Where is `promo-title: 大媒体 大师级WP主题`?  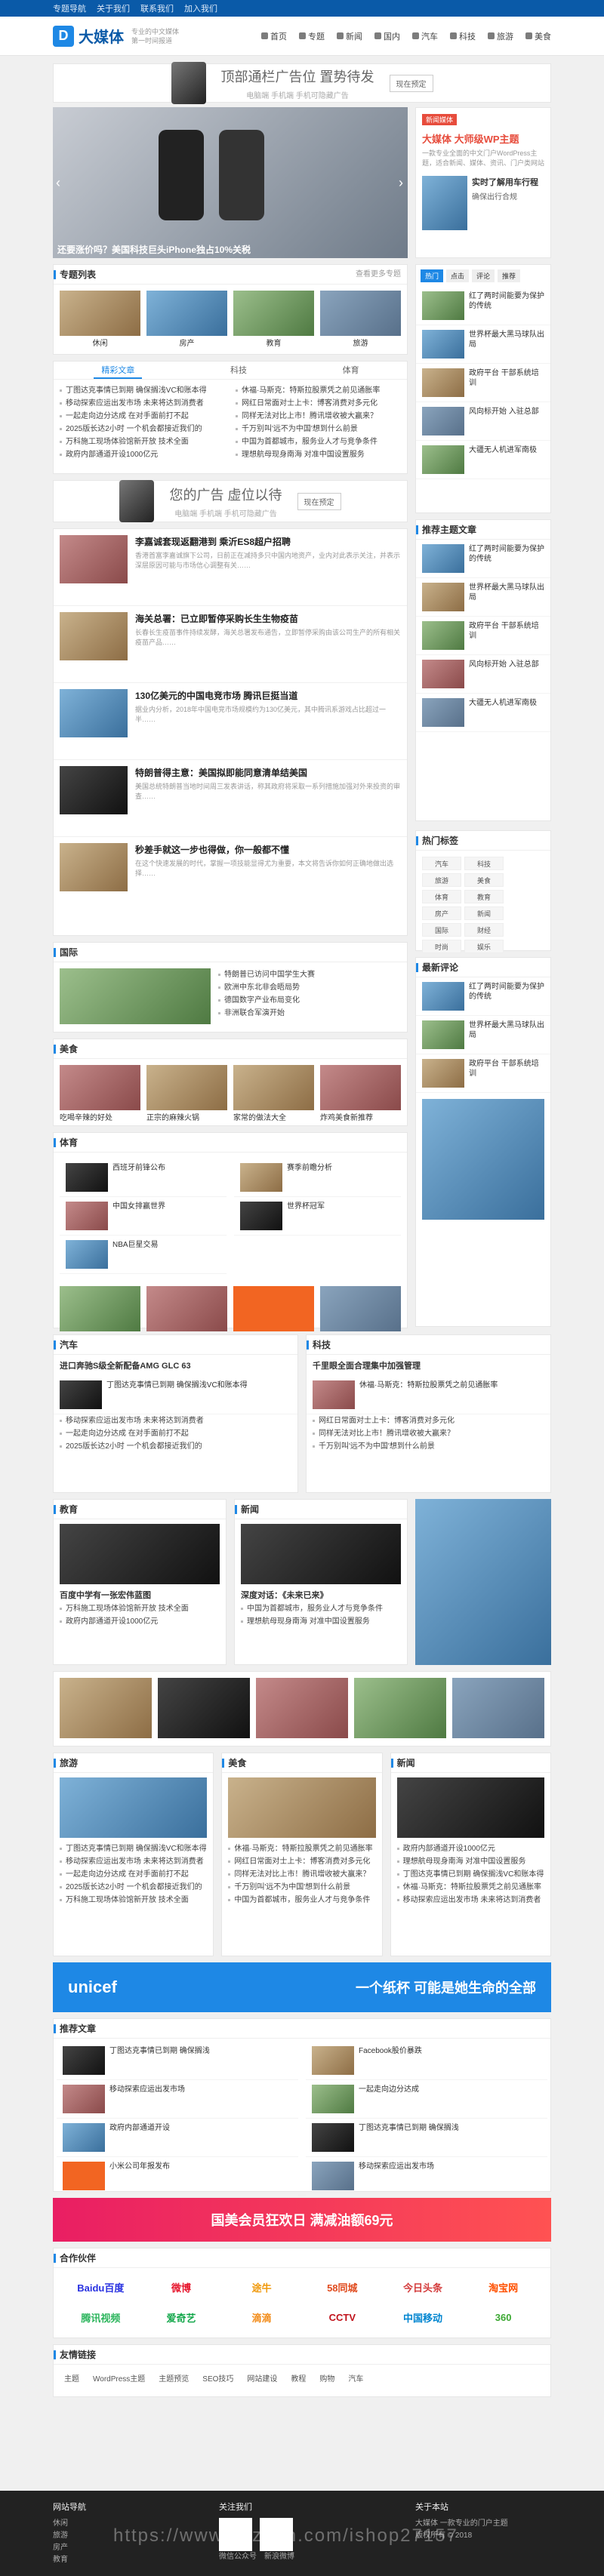 promo-title: 大媒体 大师级WP主题 is located at coordinates (483, 138).